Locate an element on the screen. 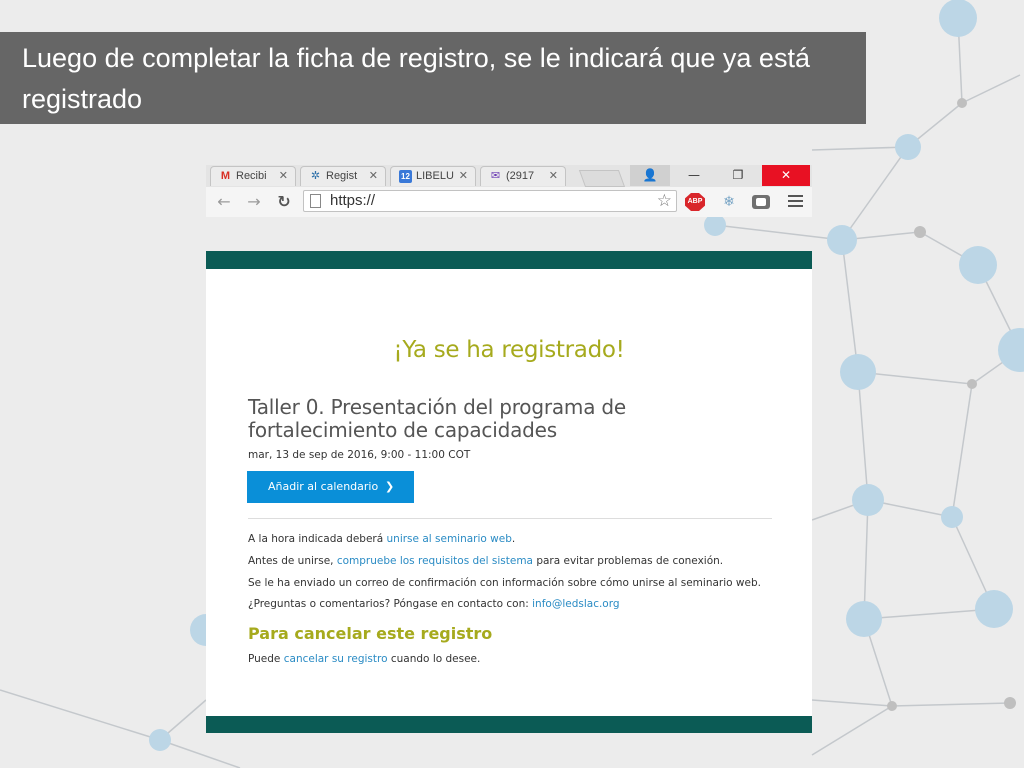  tab-registration: ✲ Regist ✕ is located at coordinates (343, 176).